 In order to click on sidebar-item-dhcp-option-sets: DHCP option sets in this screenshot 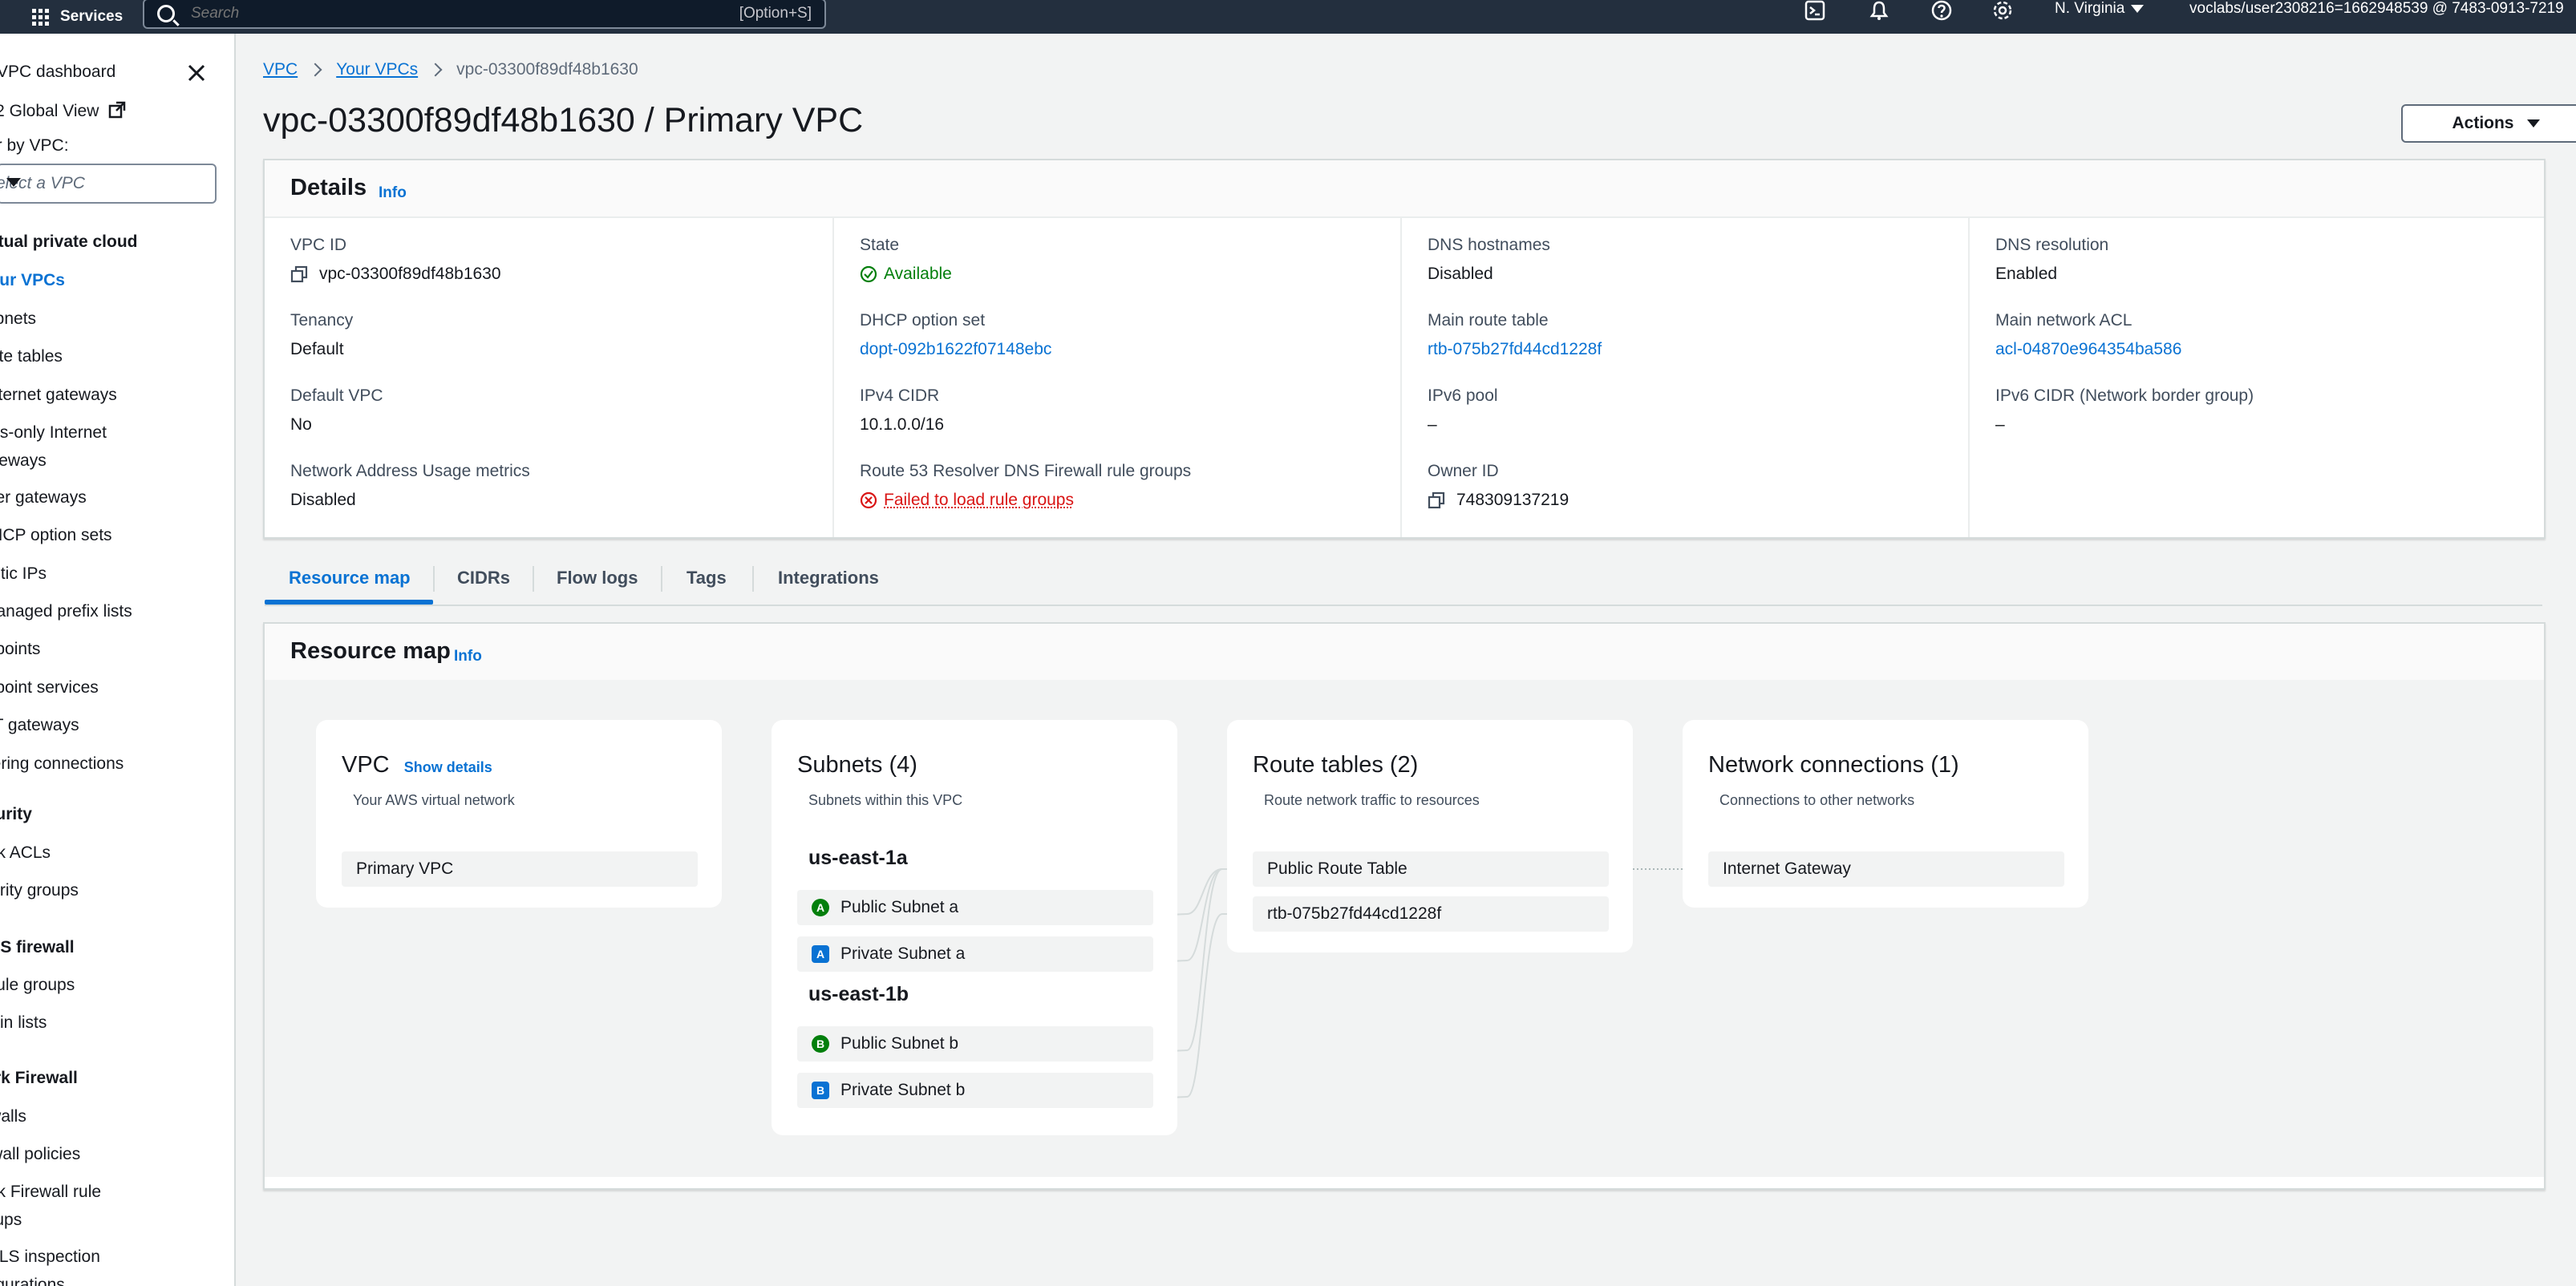, I will do `click(56, 535)`.